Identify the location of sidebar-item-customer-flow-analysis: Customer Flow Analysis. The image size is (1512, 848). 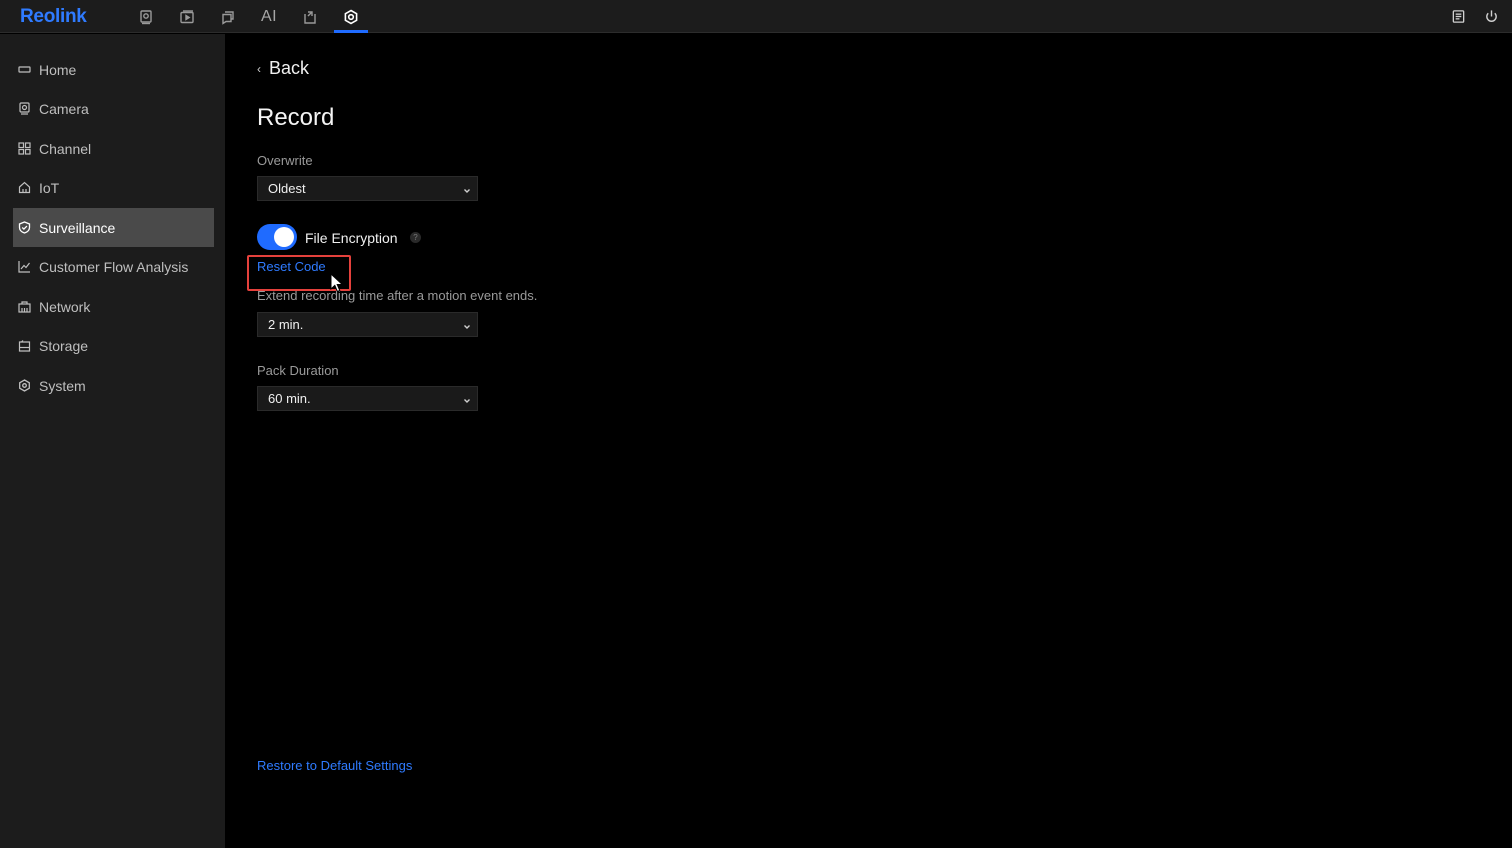
(113, 266).